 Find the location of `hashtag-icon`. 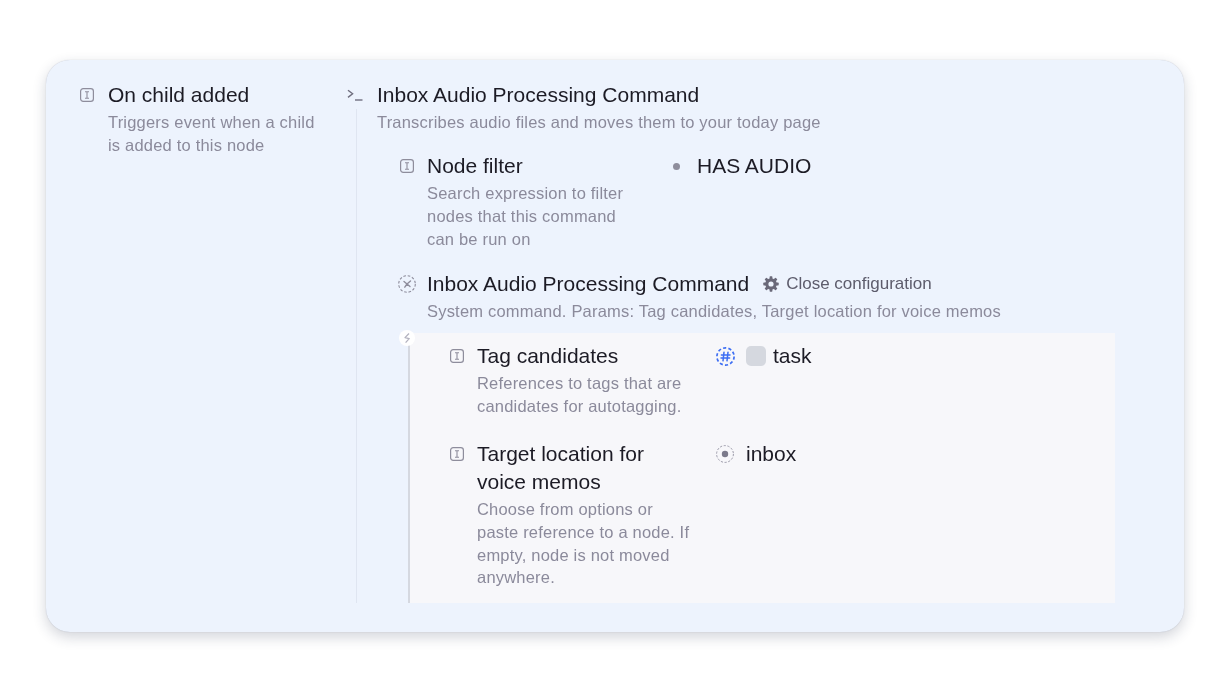

hashtag-icon is located at coordinates (725, 356).